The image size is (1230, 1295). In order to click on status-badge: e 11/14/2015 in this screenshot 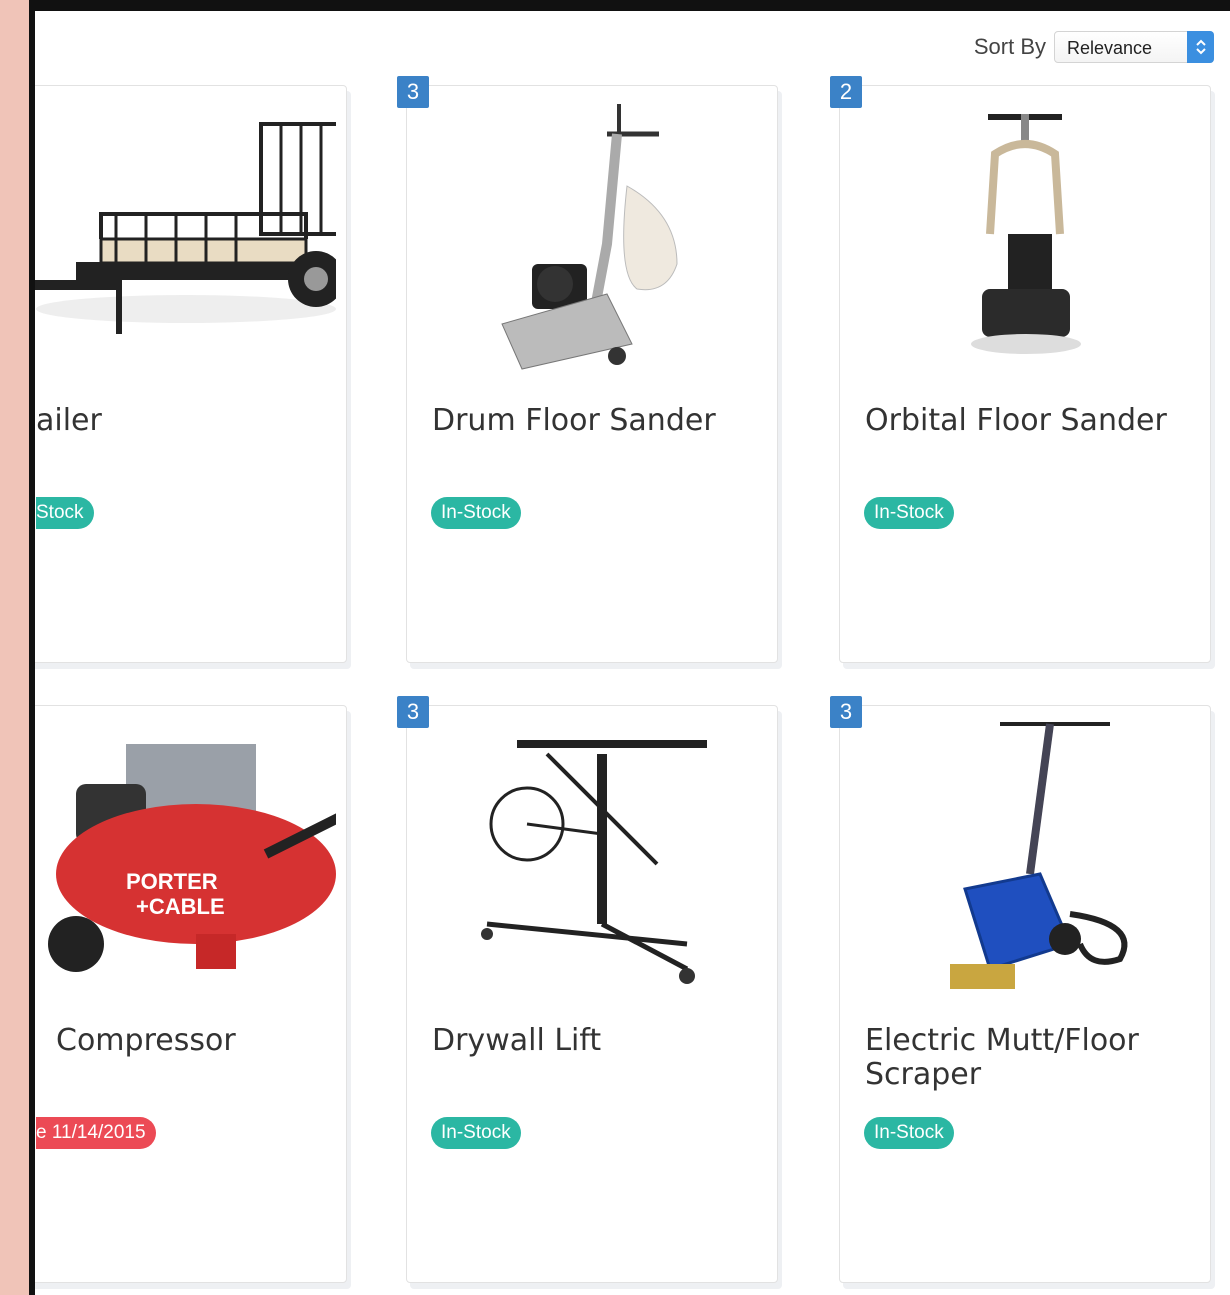, I will do `click(96, 1133)`.